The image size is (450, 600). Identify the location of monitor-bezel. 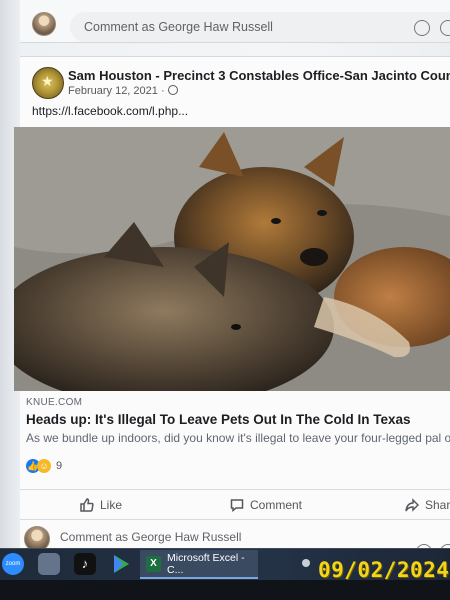
(225, 590).